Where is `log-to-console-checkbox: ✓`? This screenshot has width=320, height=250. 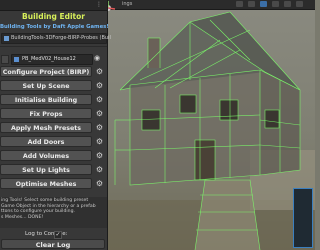 log-to-console-checkbox: ✓ is located at coordinates (58, 235).